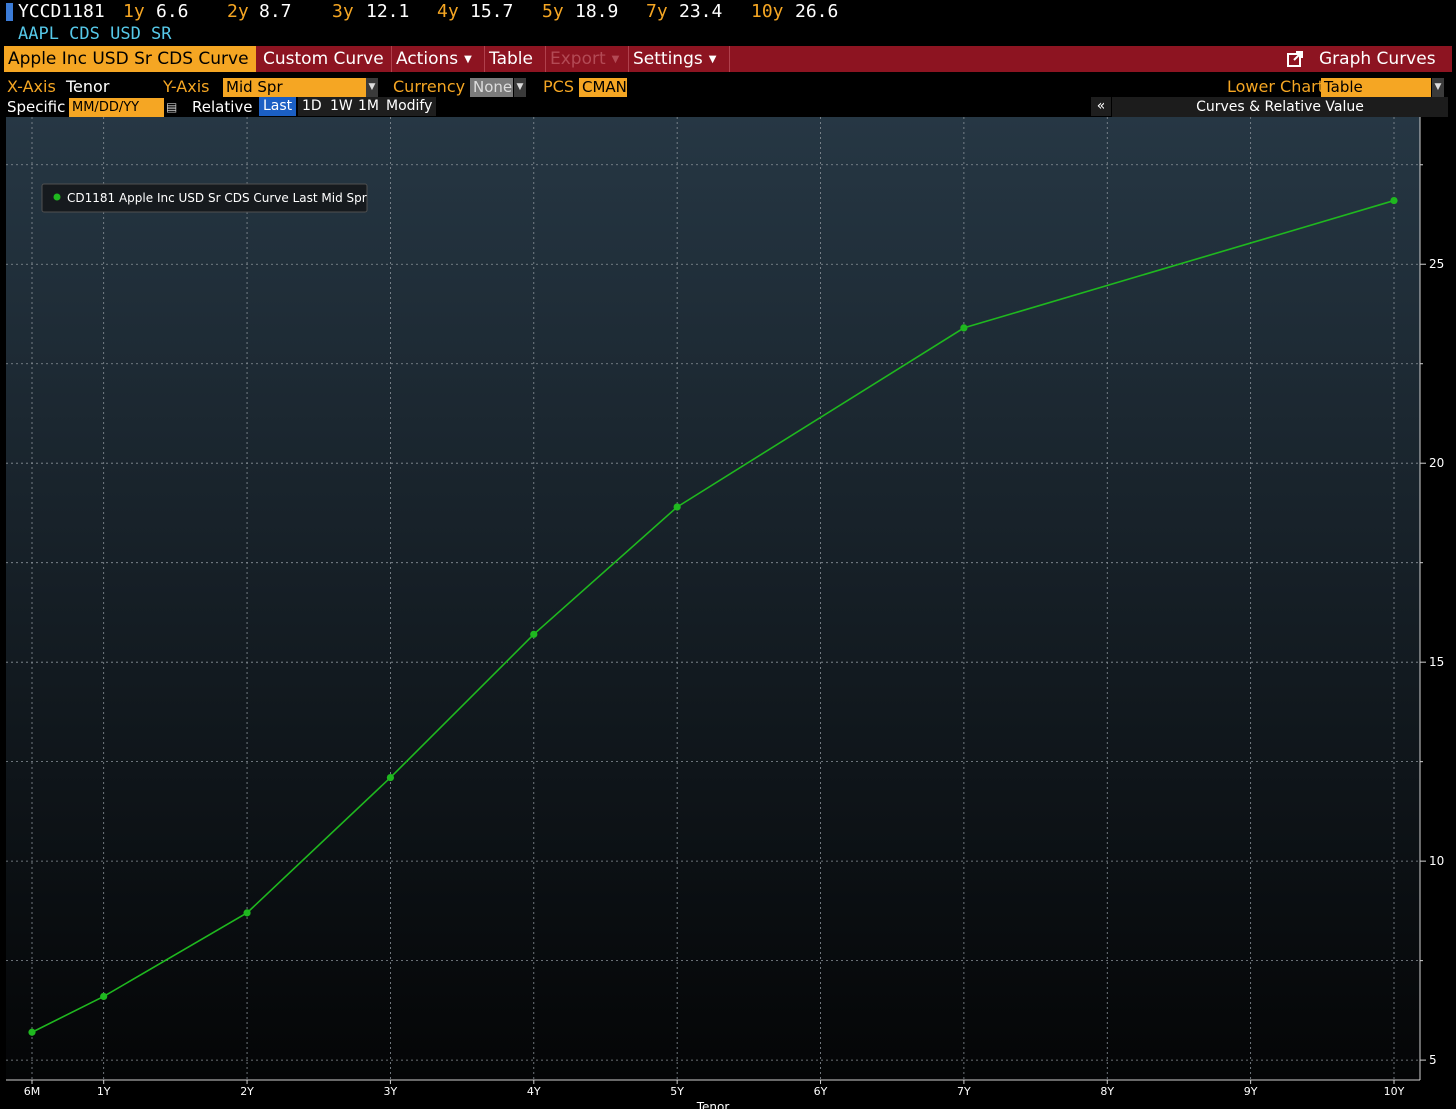 Image resolution: width=1456 pixels, height=1109 pixels. Describe the element at coordinates (767, 11) in the screenshot. I see `ticker-label-10y: 10y` at that location.